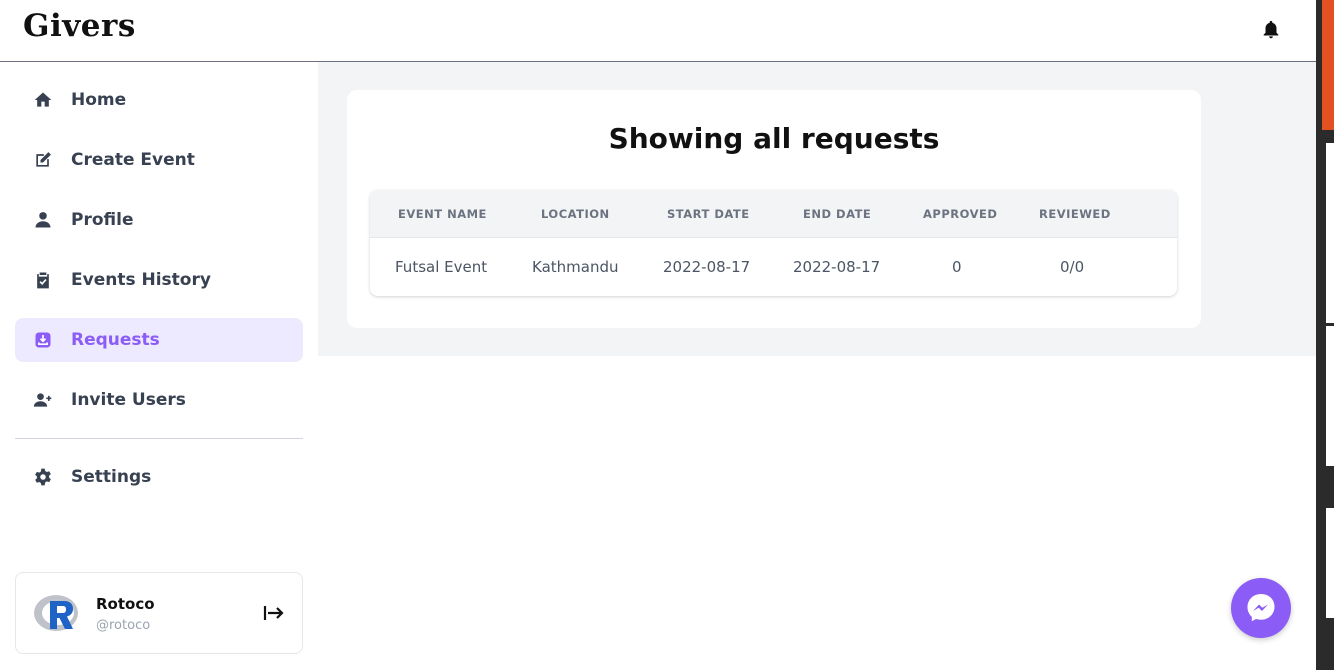  Describe the element at coordinates (442, 214) in the screenshot. I see `column-header-event-name: EVENT NAME` at that location.